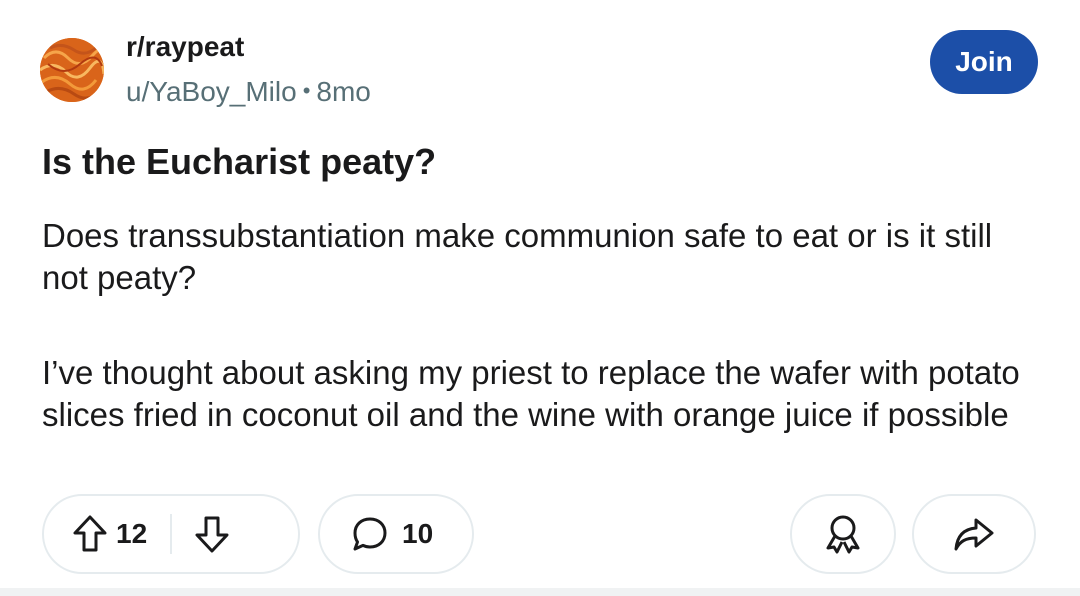 Image resolution: width=1080 pixels, height=596 pixels. I want to click on upvote-button, so click(90, 534).